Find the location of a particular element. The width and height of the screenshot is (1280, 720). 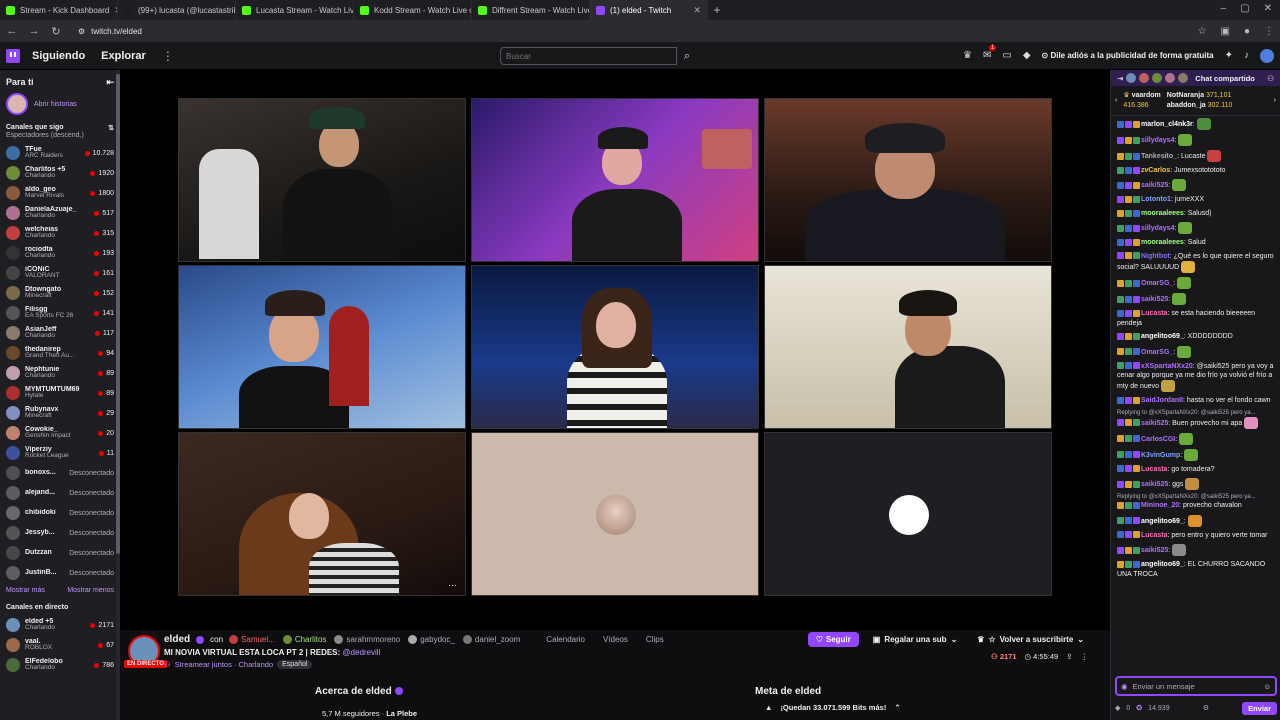

send-button: Enviar is located at coordinates (1259, 708).